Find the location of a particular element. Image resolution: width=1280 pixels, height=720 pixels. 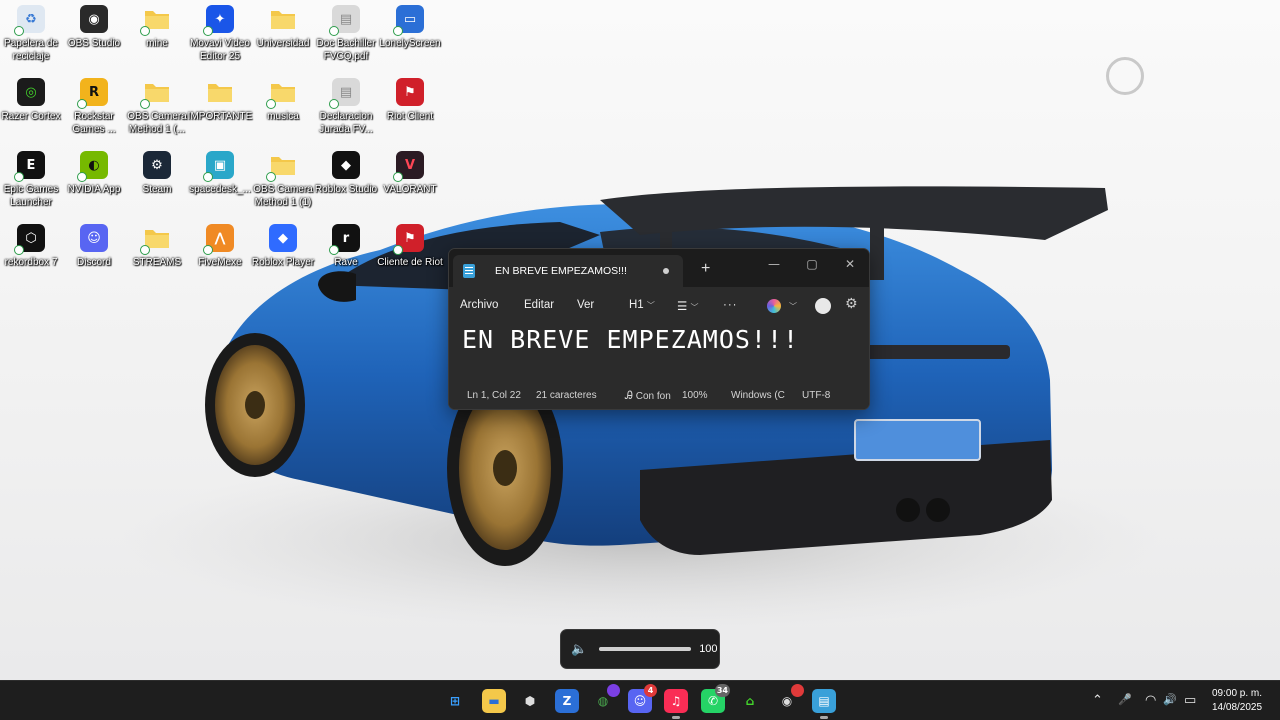

desktop-icon: Universidad is located at coordinates (283, 27).